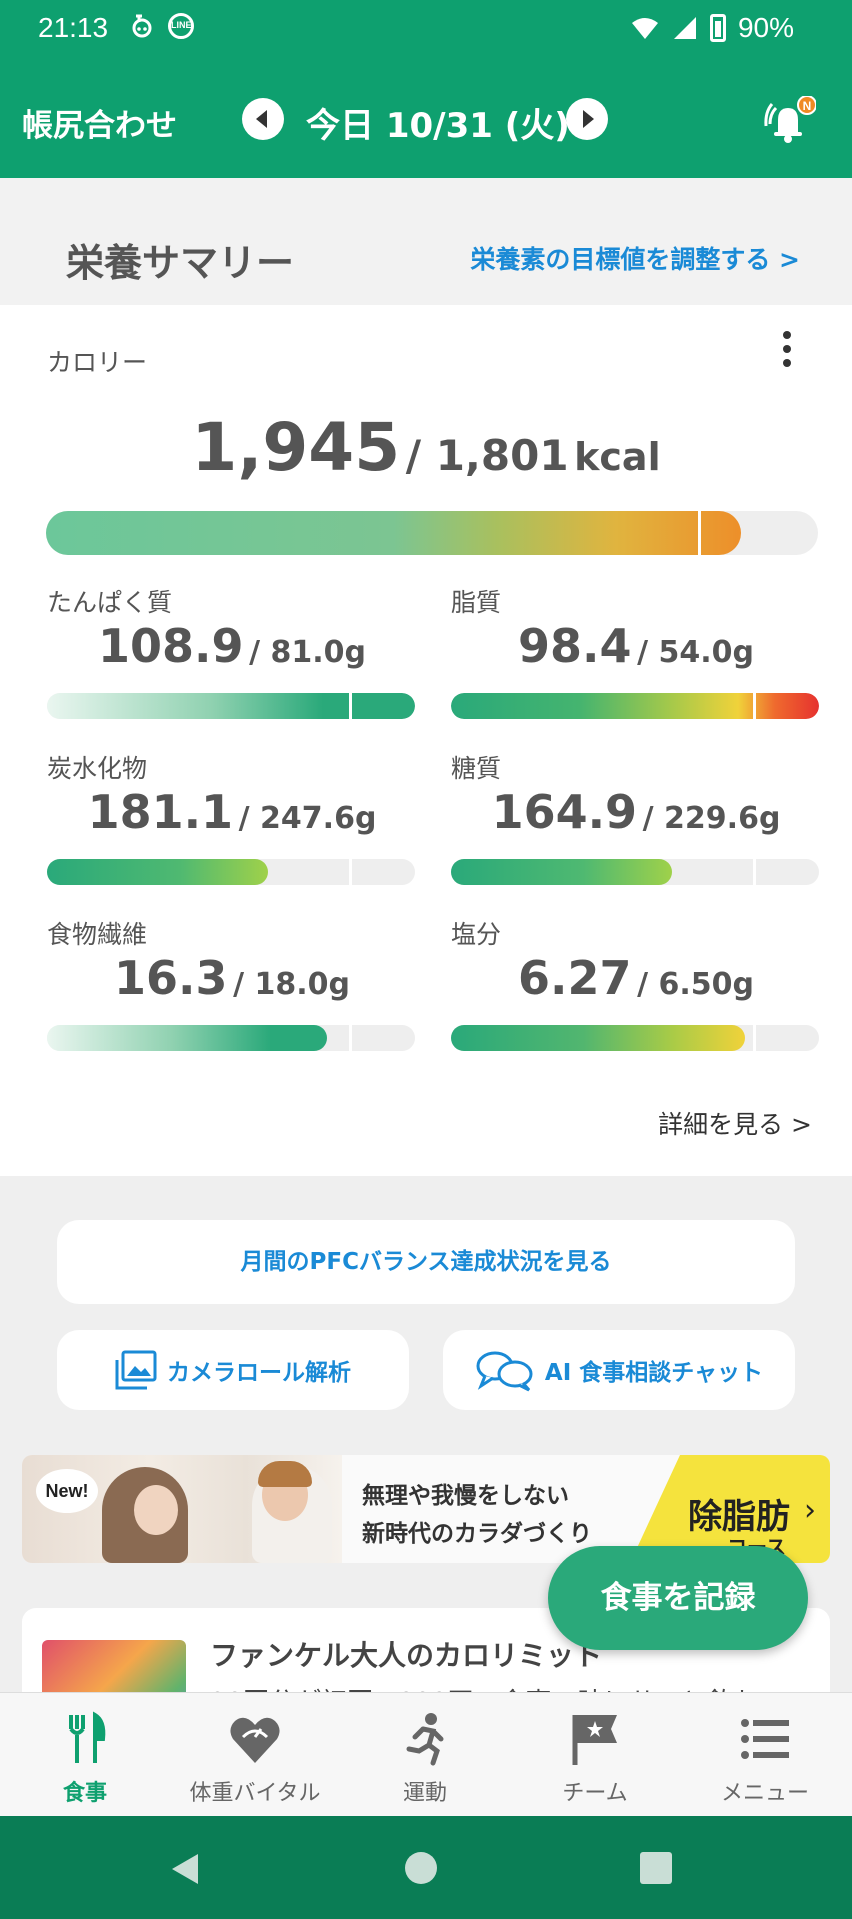 The height and width of the screenshot is (1919, 852). Describe the element at coordinates (180, 263) in the screenshot. I see `summary-title: 栄養サマリー` at that location.